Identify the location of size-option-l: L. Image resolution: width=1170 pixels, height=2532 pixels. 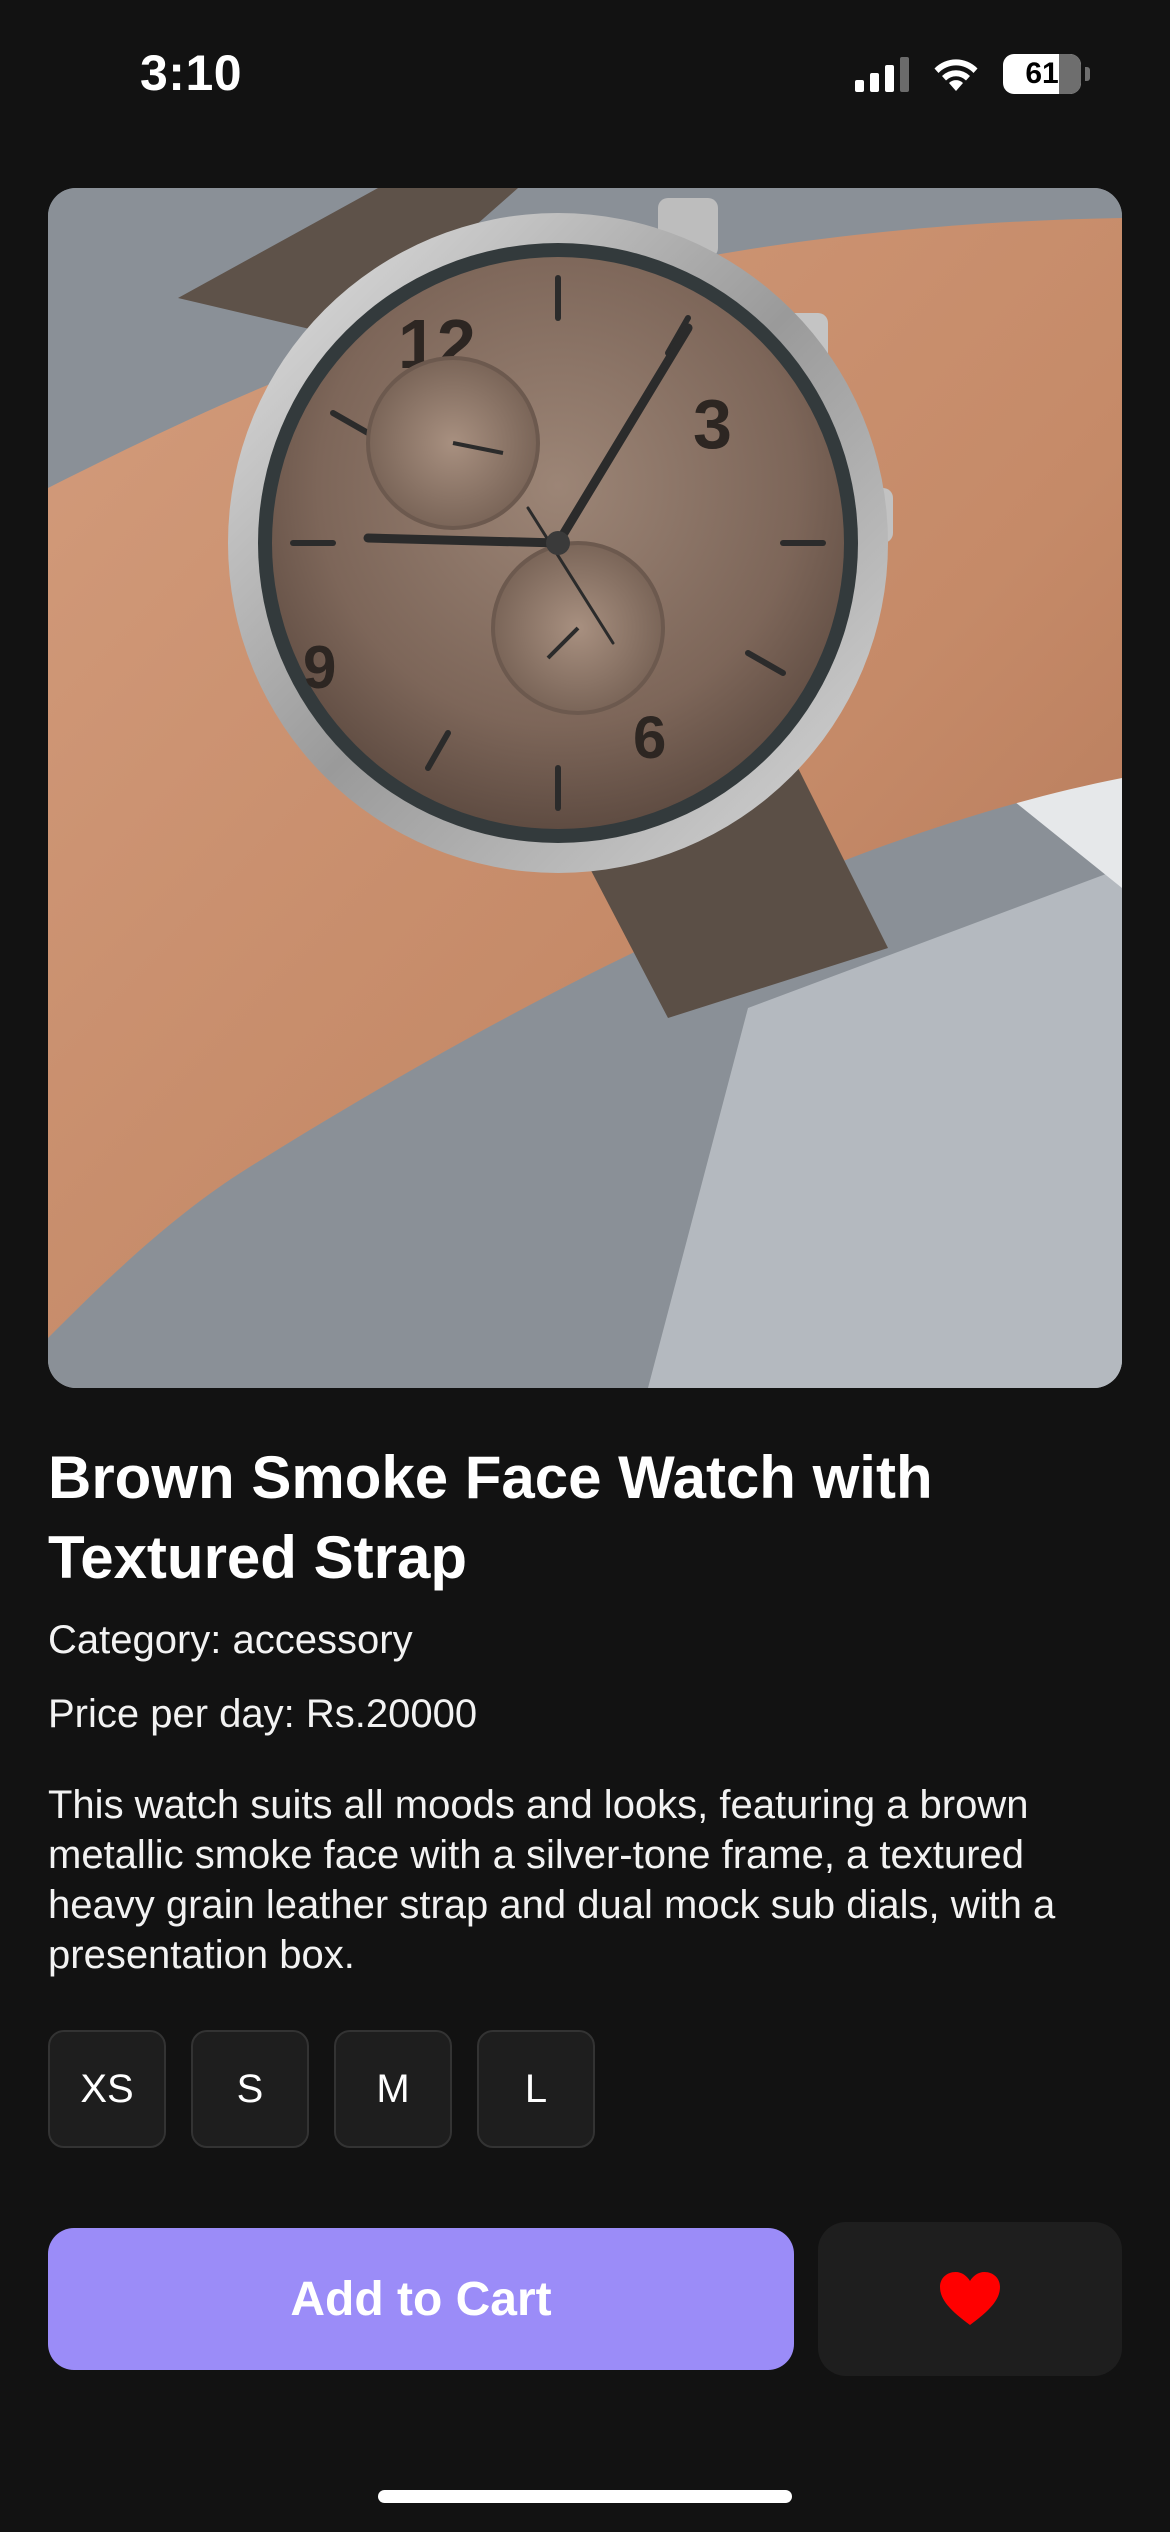
(536, 2089).